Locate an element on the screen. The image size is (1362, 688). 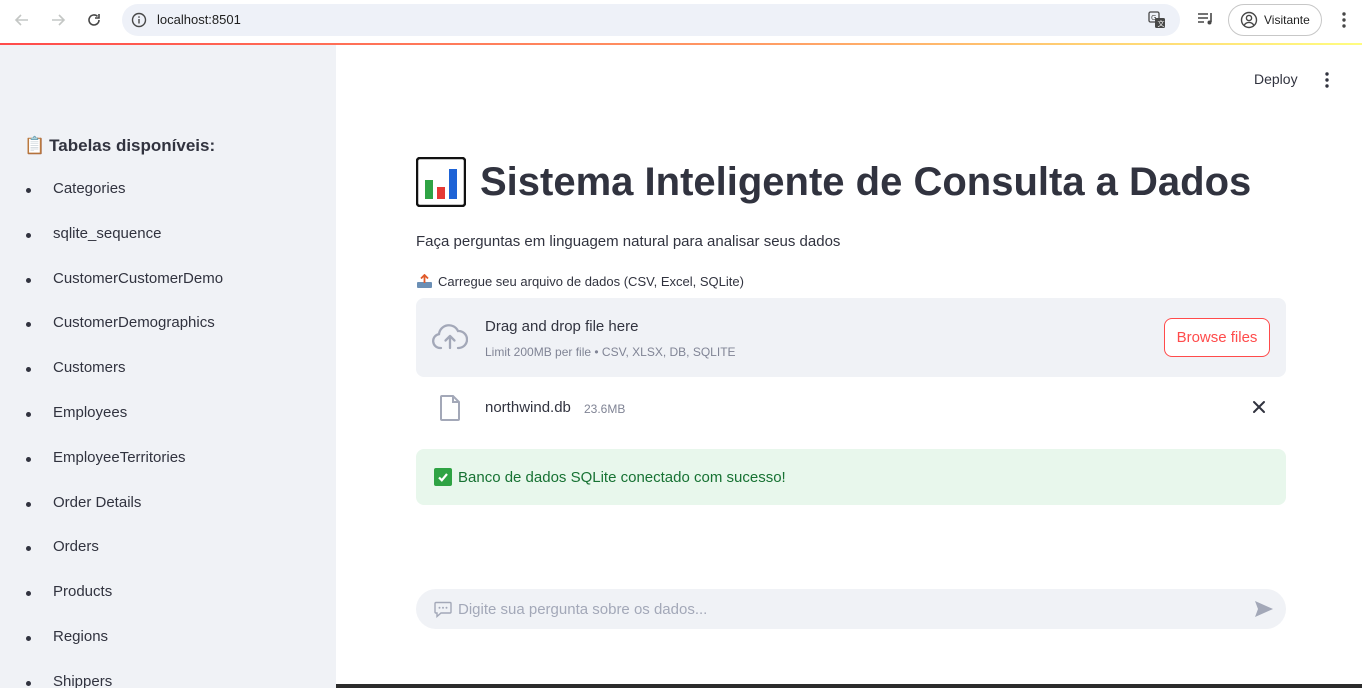
table-list-item: Employees is located at coordinates (123, 423).